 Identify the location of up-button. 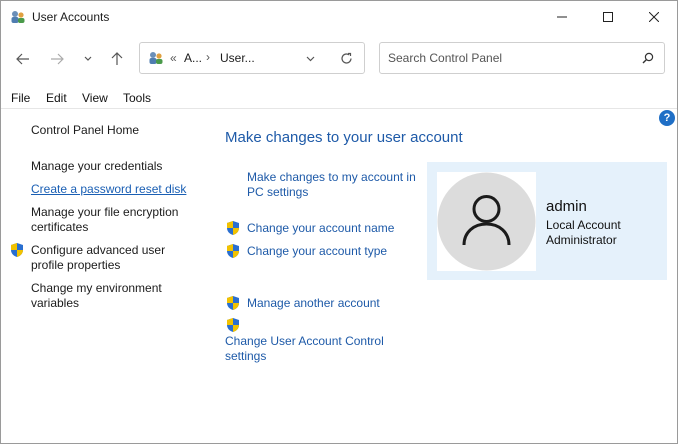
(117, 59).